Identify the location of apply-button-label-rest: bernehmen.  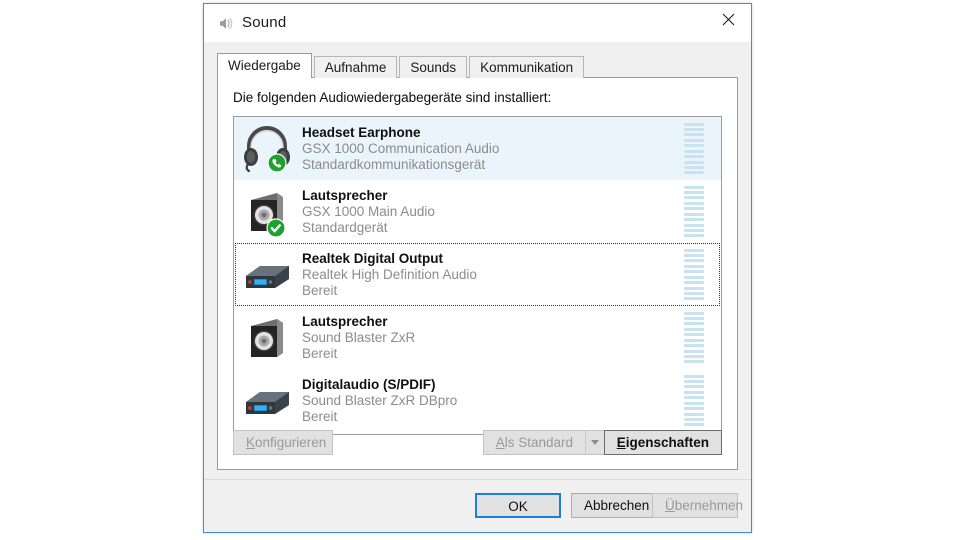
(709, 505).